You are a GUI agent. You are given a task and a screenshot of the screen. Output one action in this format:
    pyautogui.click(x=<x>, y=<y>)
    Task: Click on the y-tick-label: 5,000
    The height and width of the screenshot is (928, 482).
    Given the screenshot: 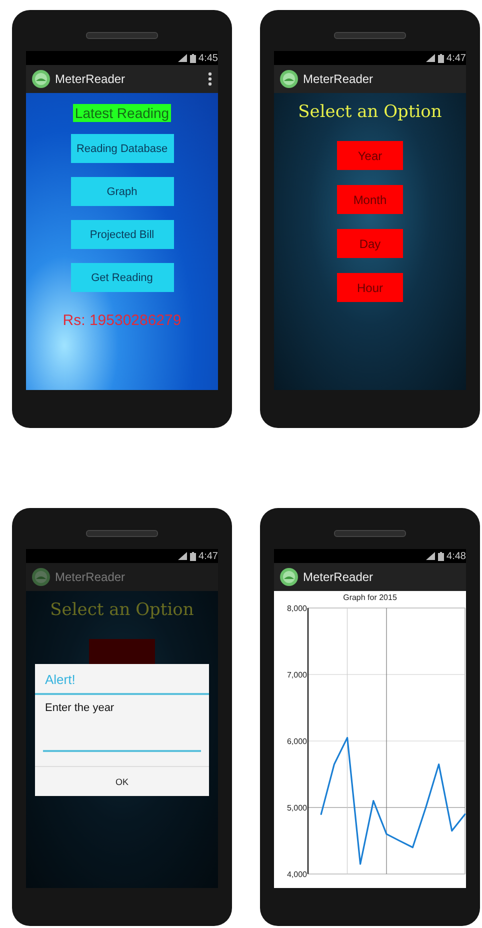 What is the action you would take?
    pyautogui.click(x=296, y=808)
    